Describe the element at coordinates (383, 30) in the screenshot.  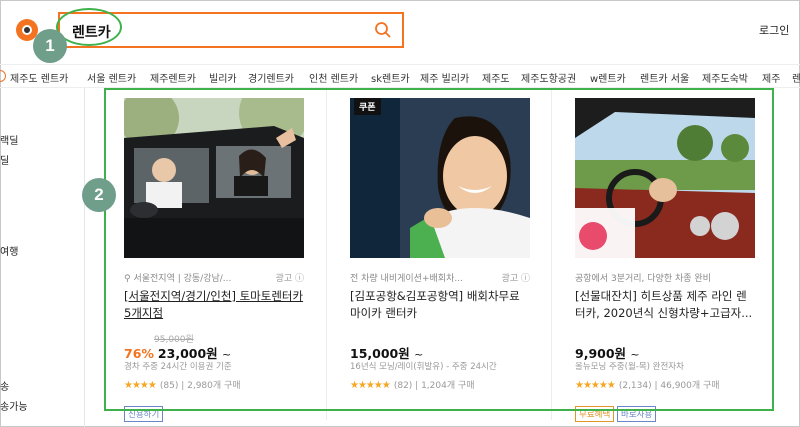
I see `search-icon` at that location.